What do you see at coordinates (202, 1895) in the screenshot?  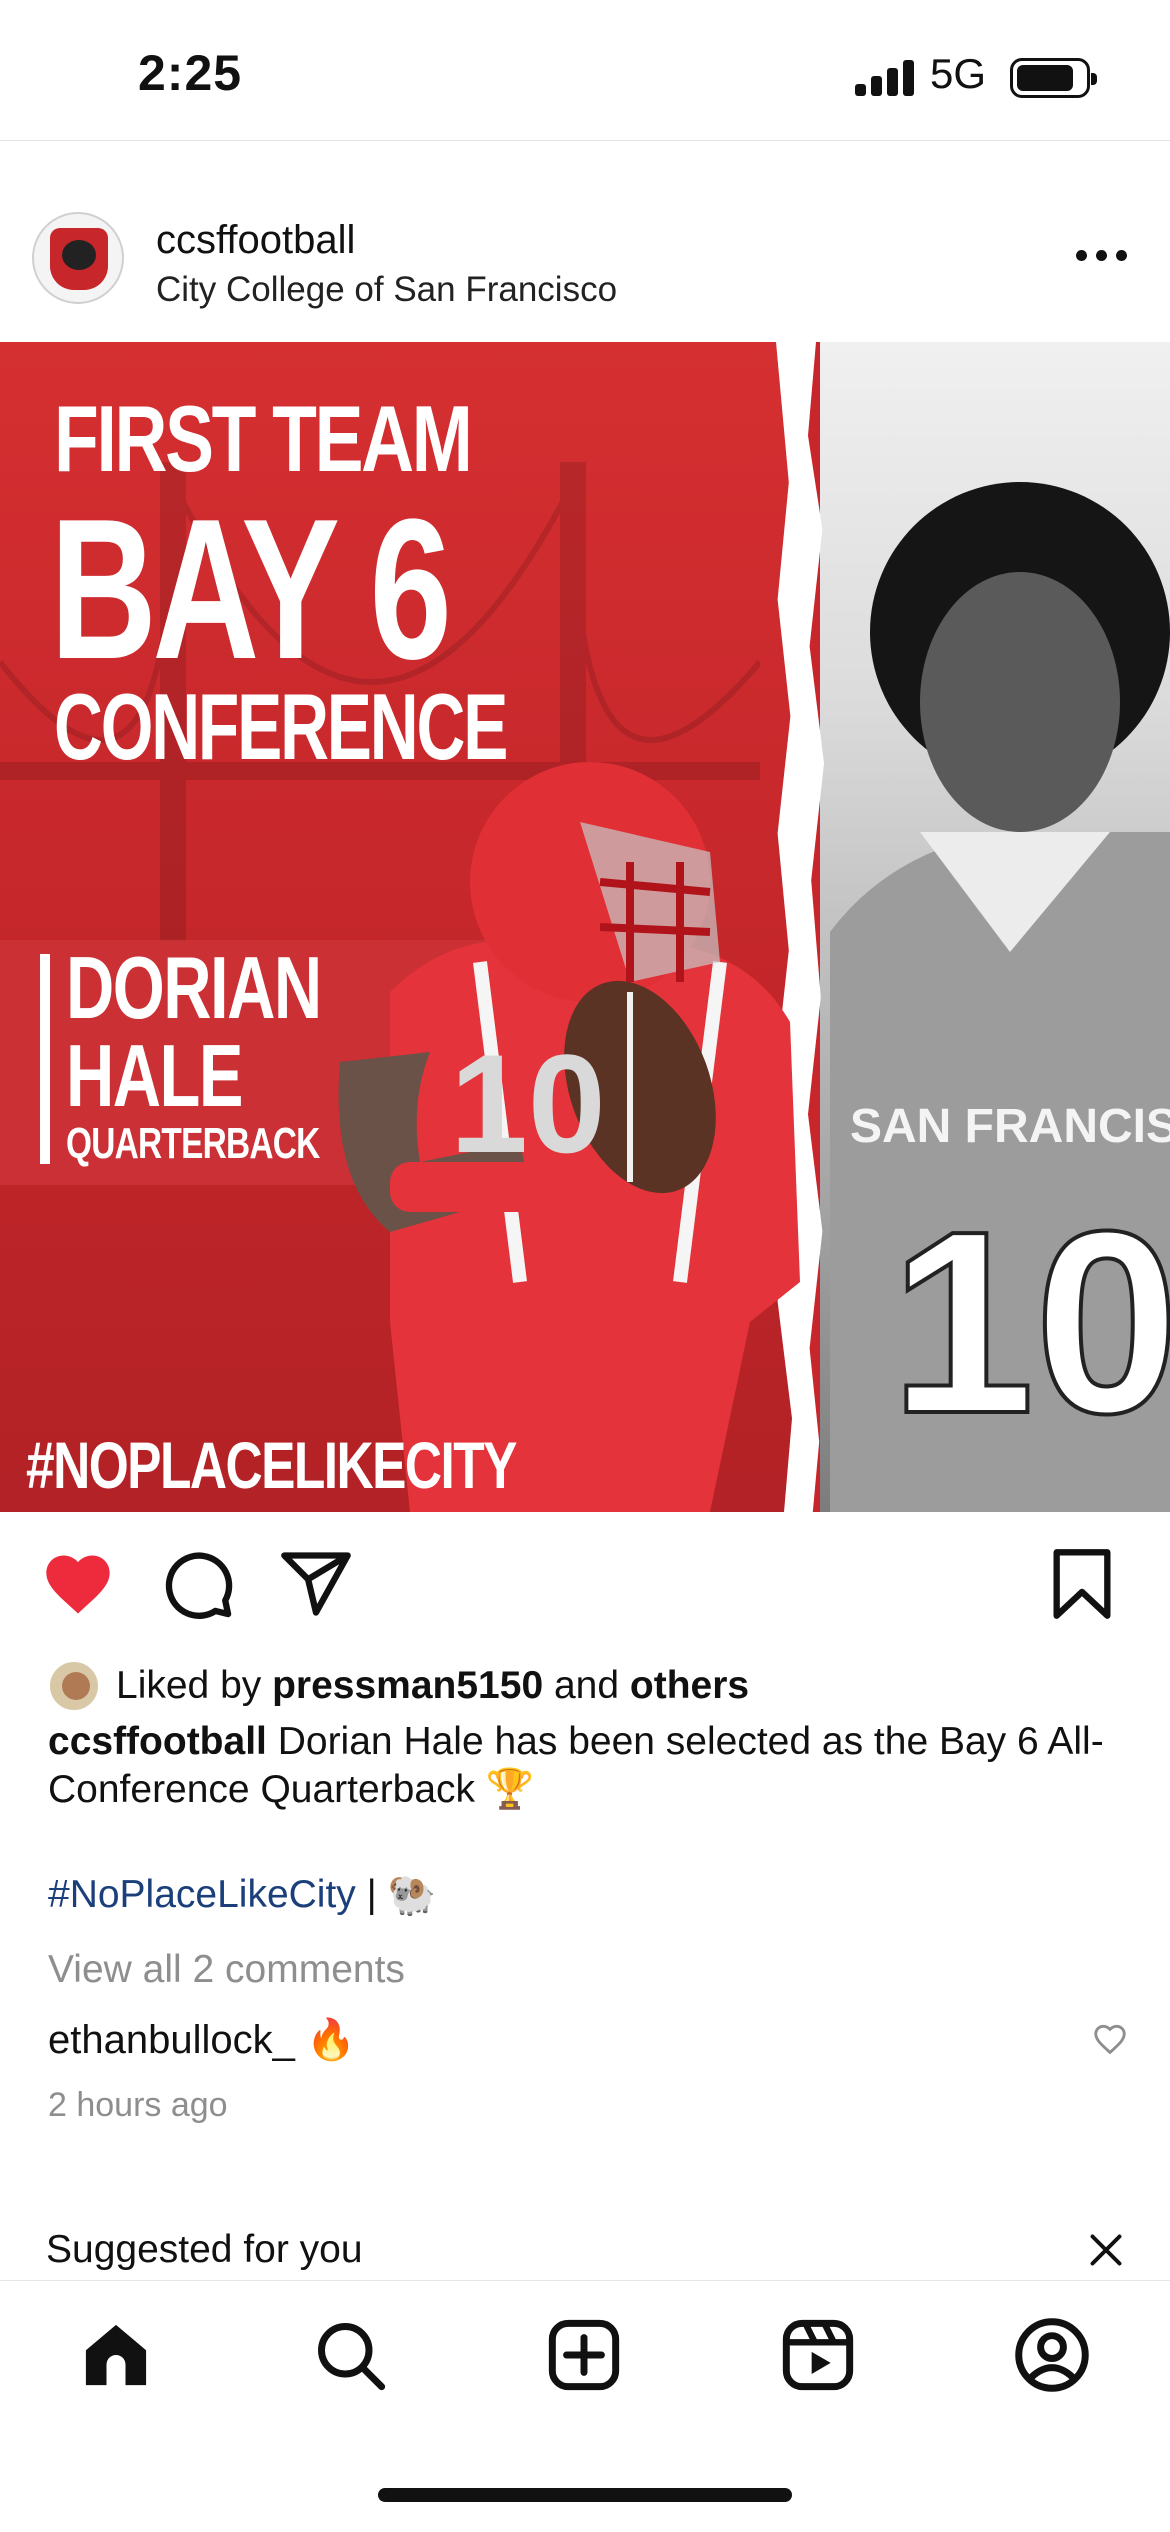 I see `hashtag-link: #NoPlaceLikeCity` at bounding box center [202, 1895].